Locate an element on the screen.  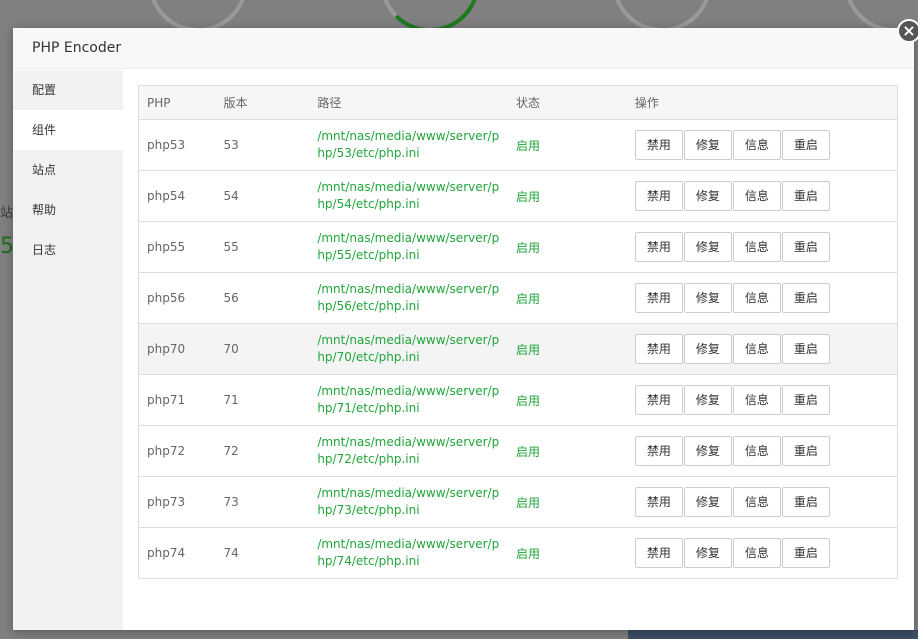
table-header-row: PHP 版本 路径 状态 操作 is located at coordinates (518, 102).